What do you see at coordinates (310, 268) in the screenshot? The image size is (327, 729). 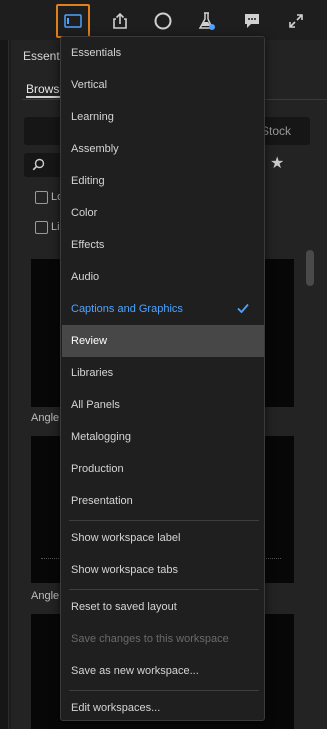 I see `scrollbar-thumb` at bounding box center [310, 268].